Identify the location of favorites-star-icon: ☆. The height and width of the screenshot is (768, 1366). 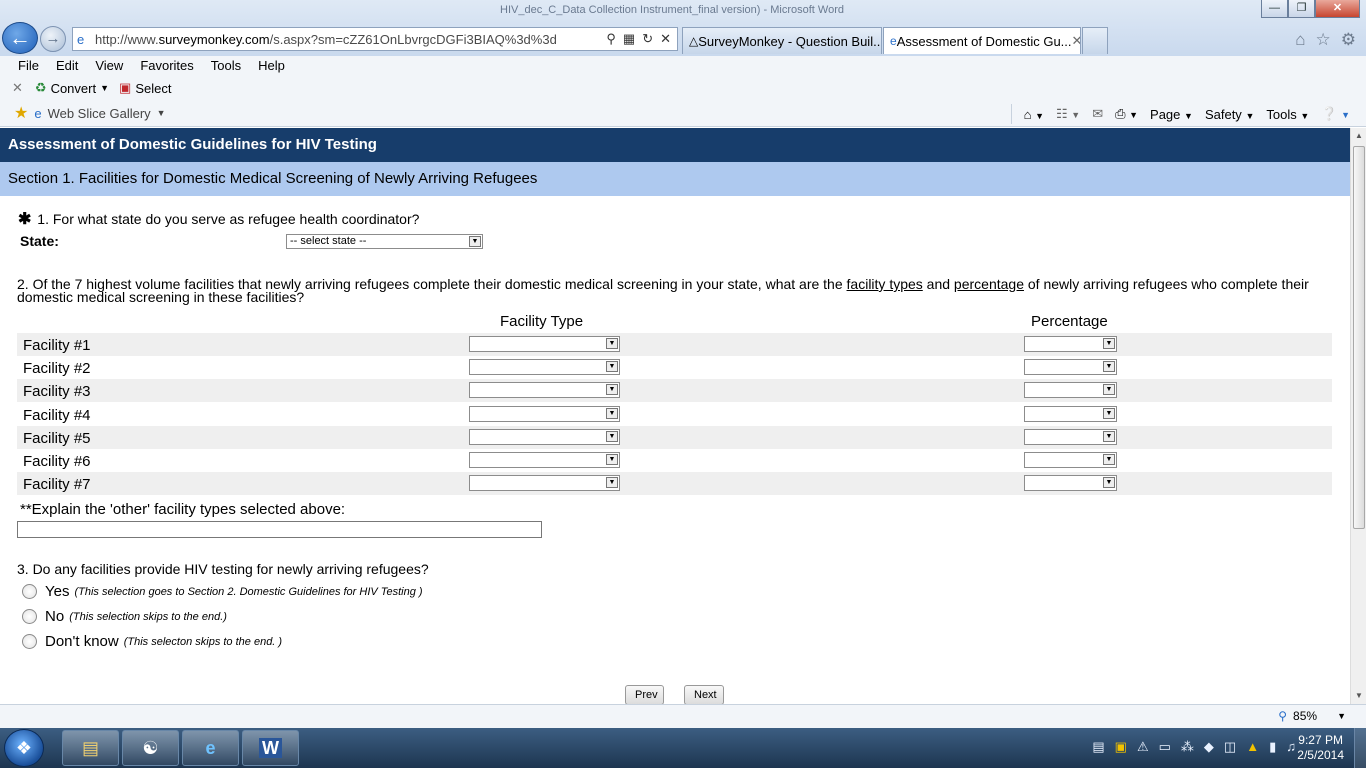
(1323, 40).